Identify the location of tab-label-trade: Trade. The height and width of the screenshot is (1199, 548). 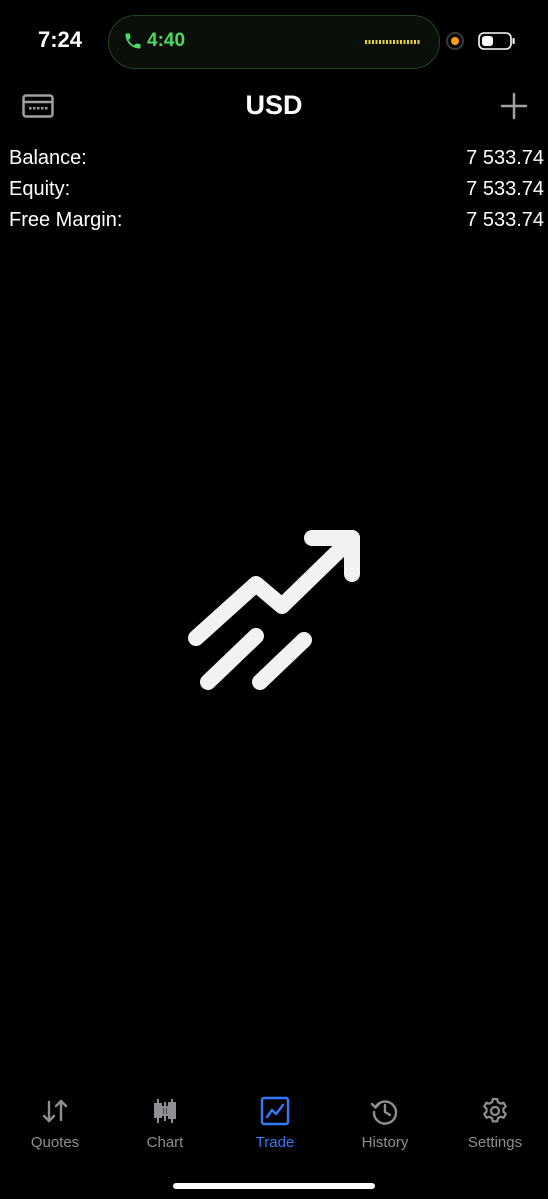
(275, 1142).